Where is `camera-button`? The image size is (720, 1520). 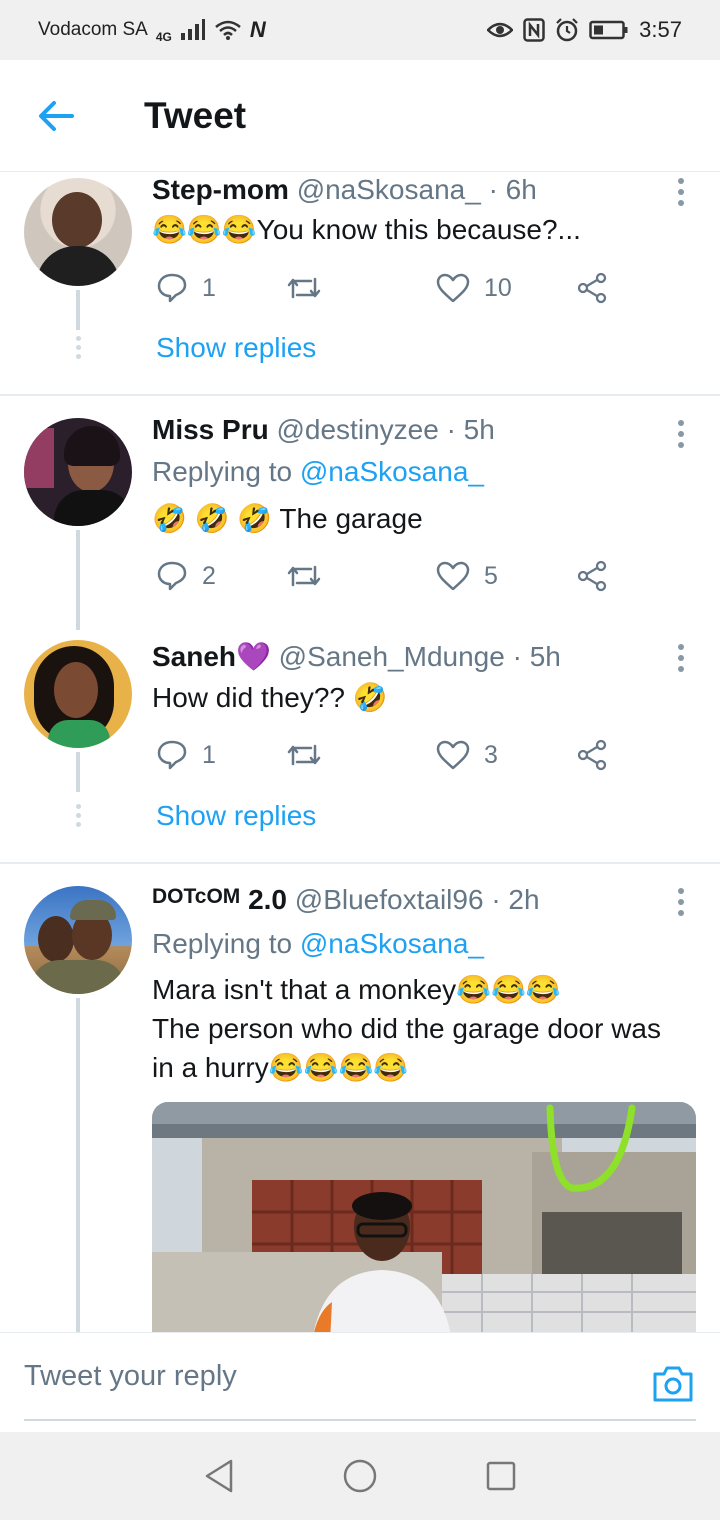
camera-button is located at coordinates (673, 1386).